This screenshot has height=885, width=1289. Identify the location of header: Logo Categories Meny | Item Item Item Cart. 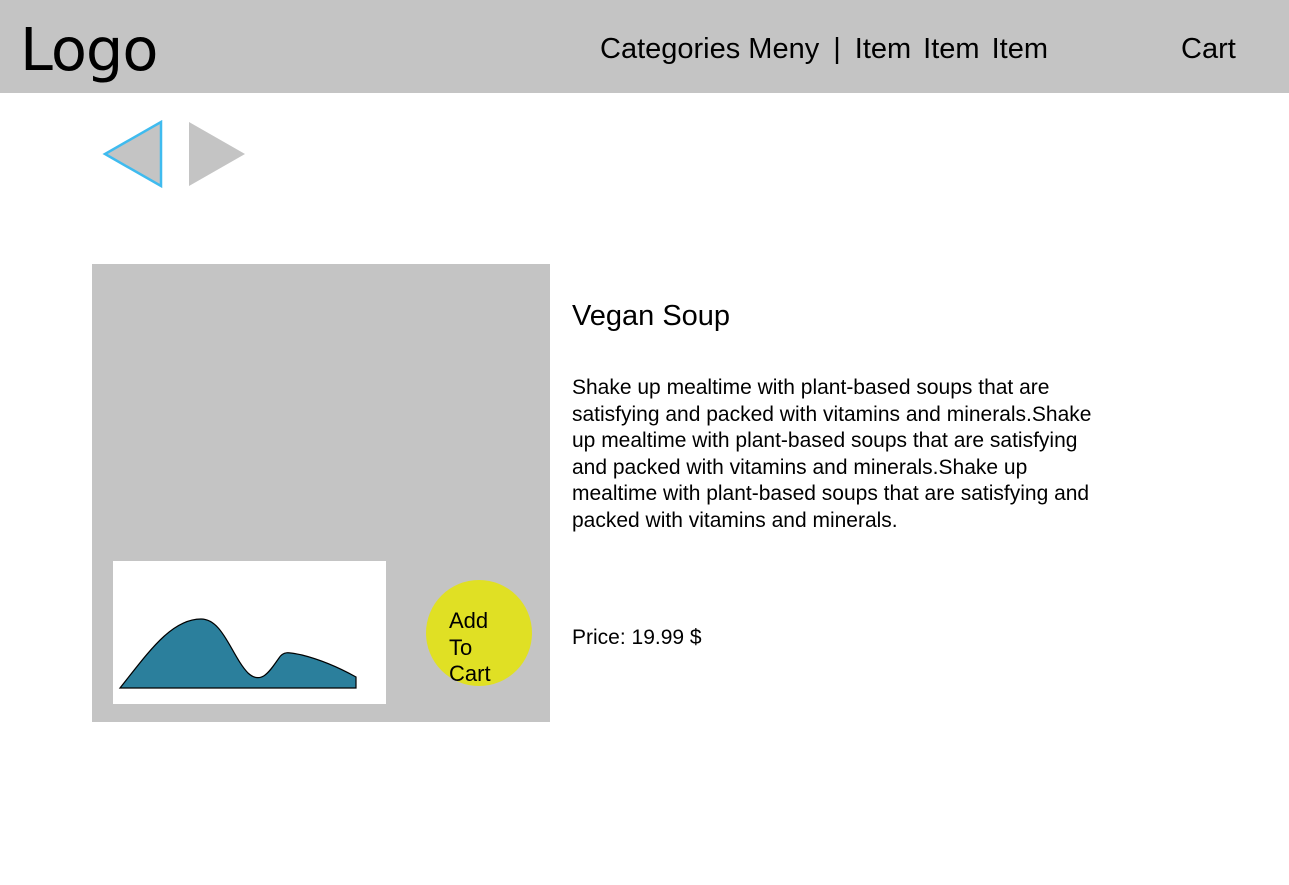
(644, 46).